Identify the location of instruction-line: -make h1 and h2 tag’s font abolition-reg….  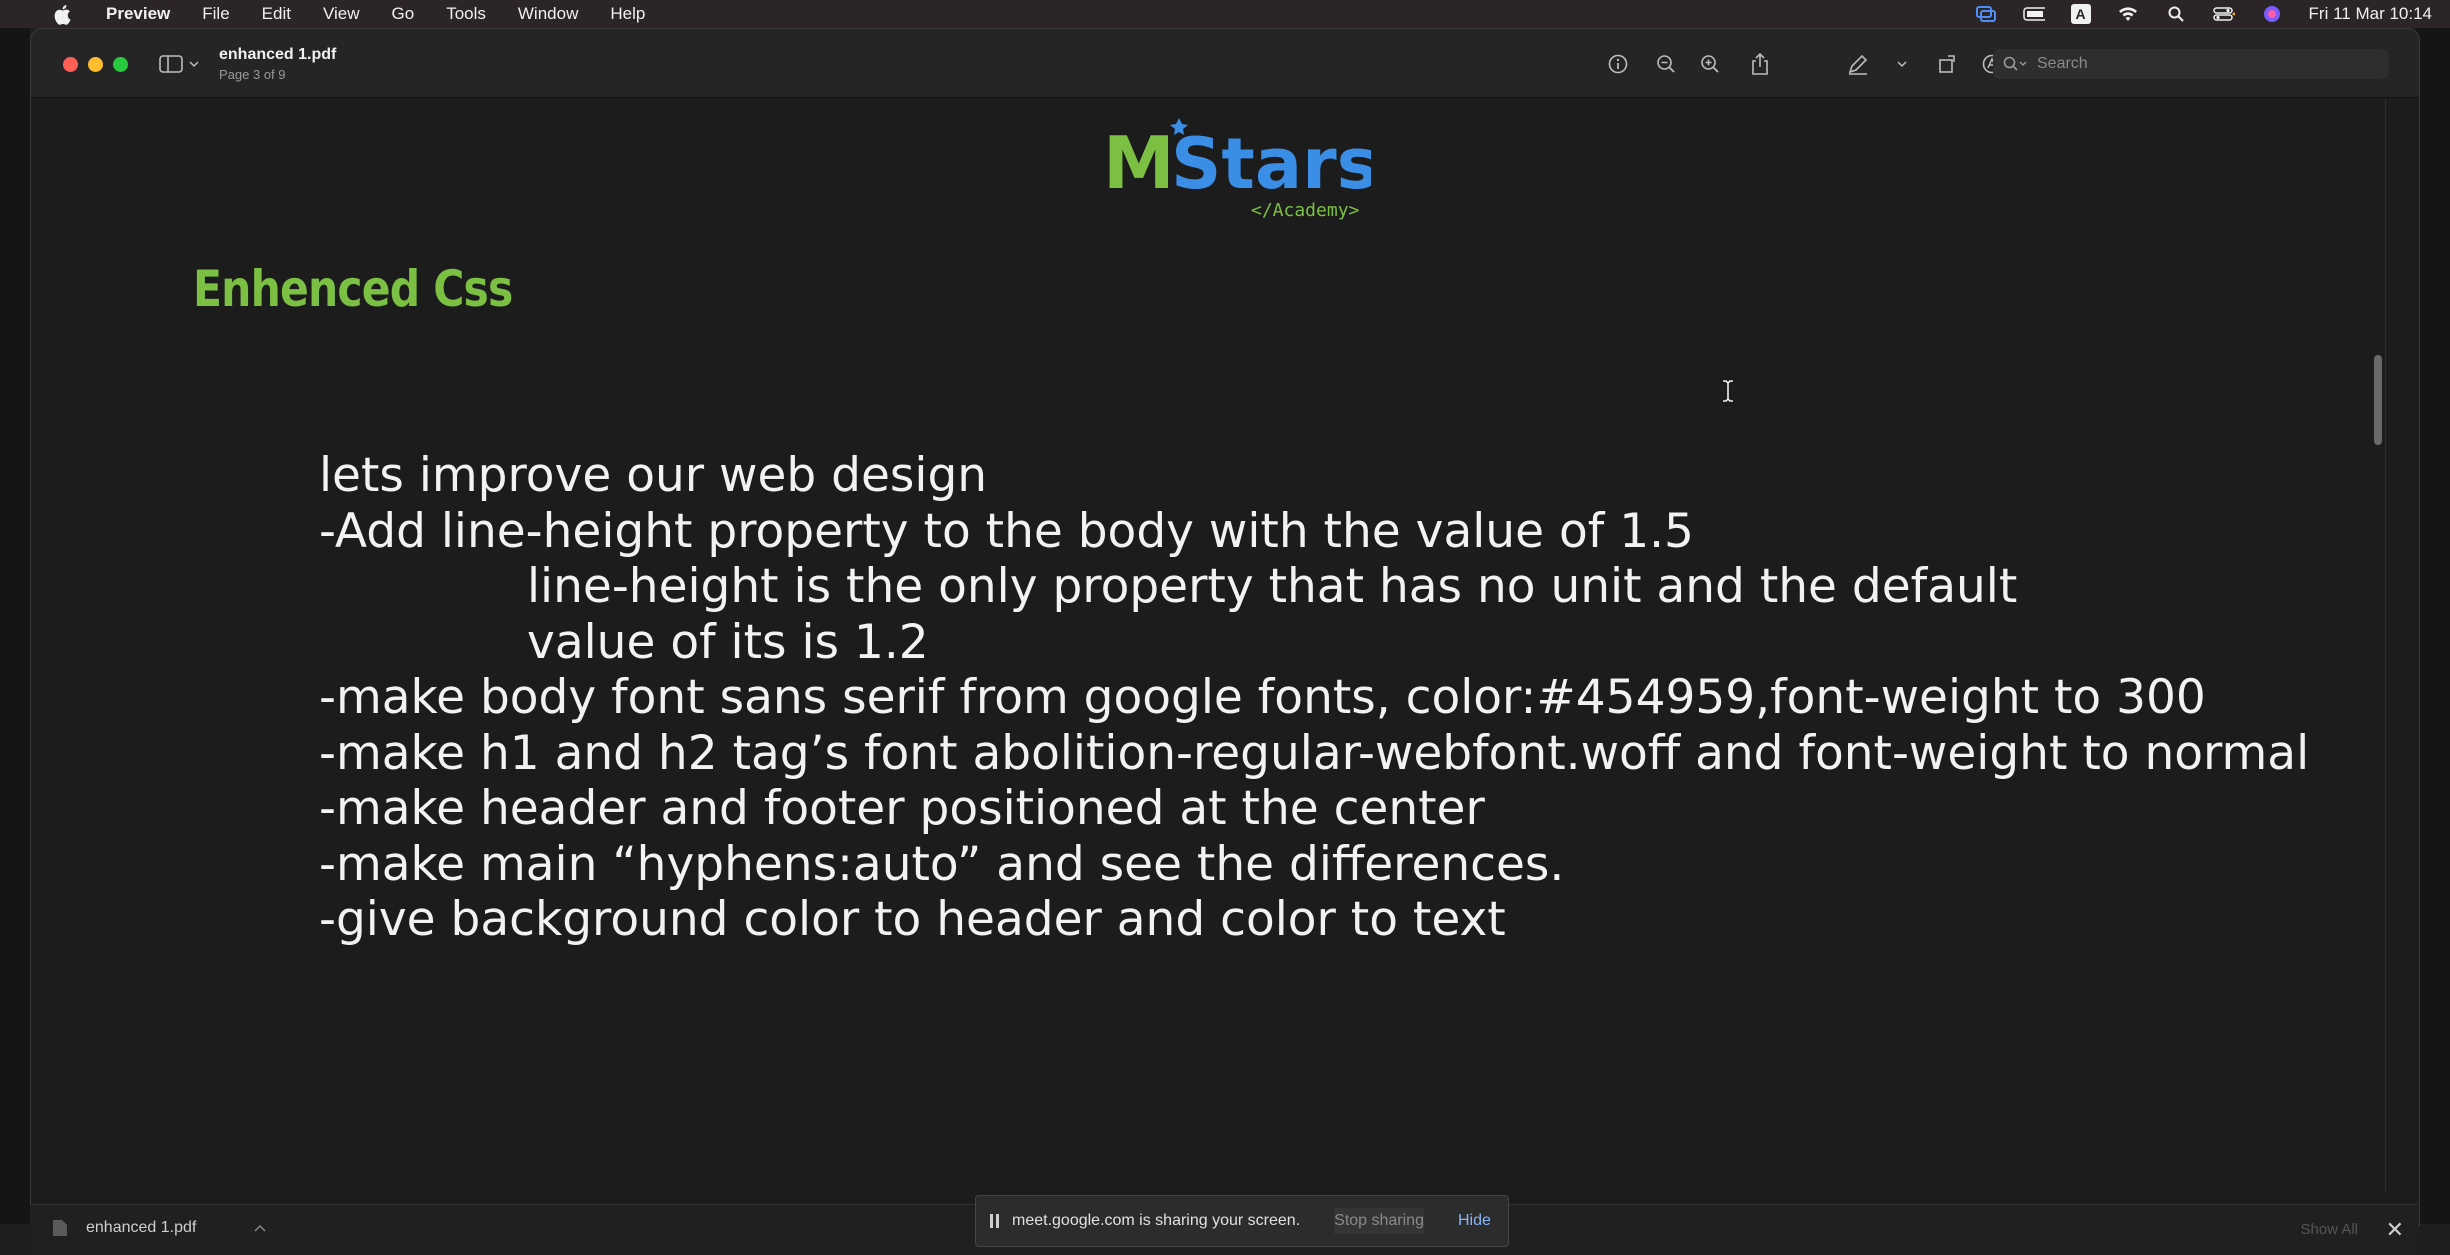
(1314, 753).